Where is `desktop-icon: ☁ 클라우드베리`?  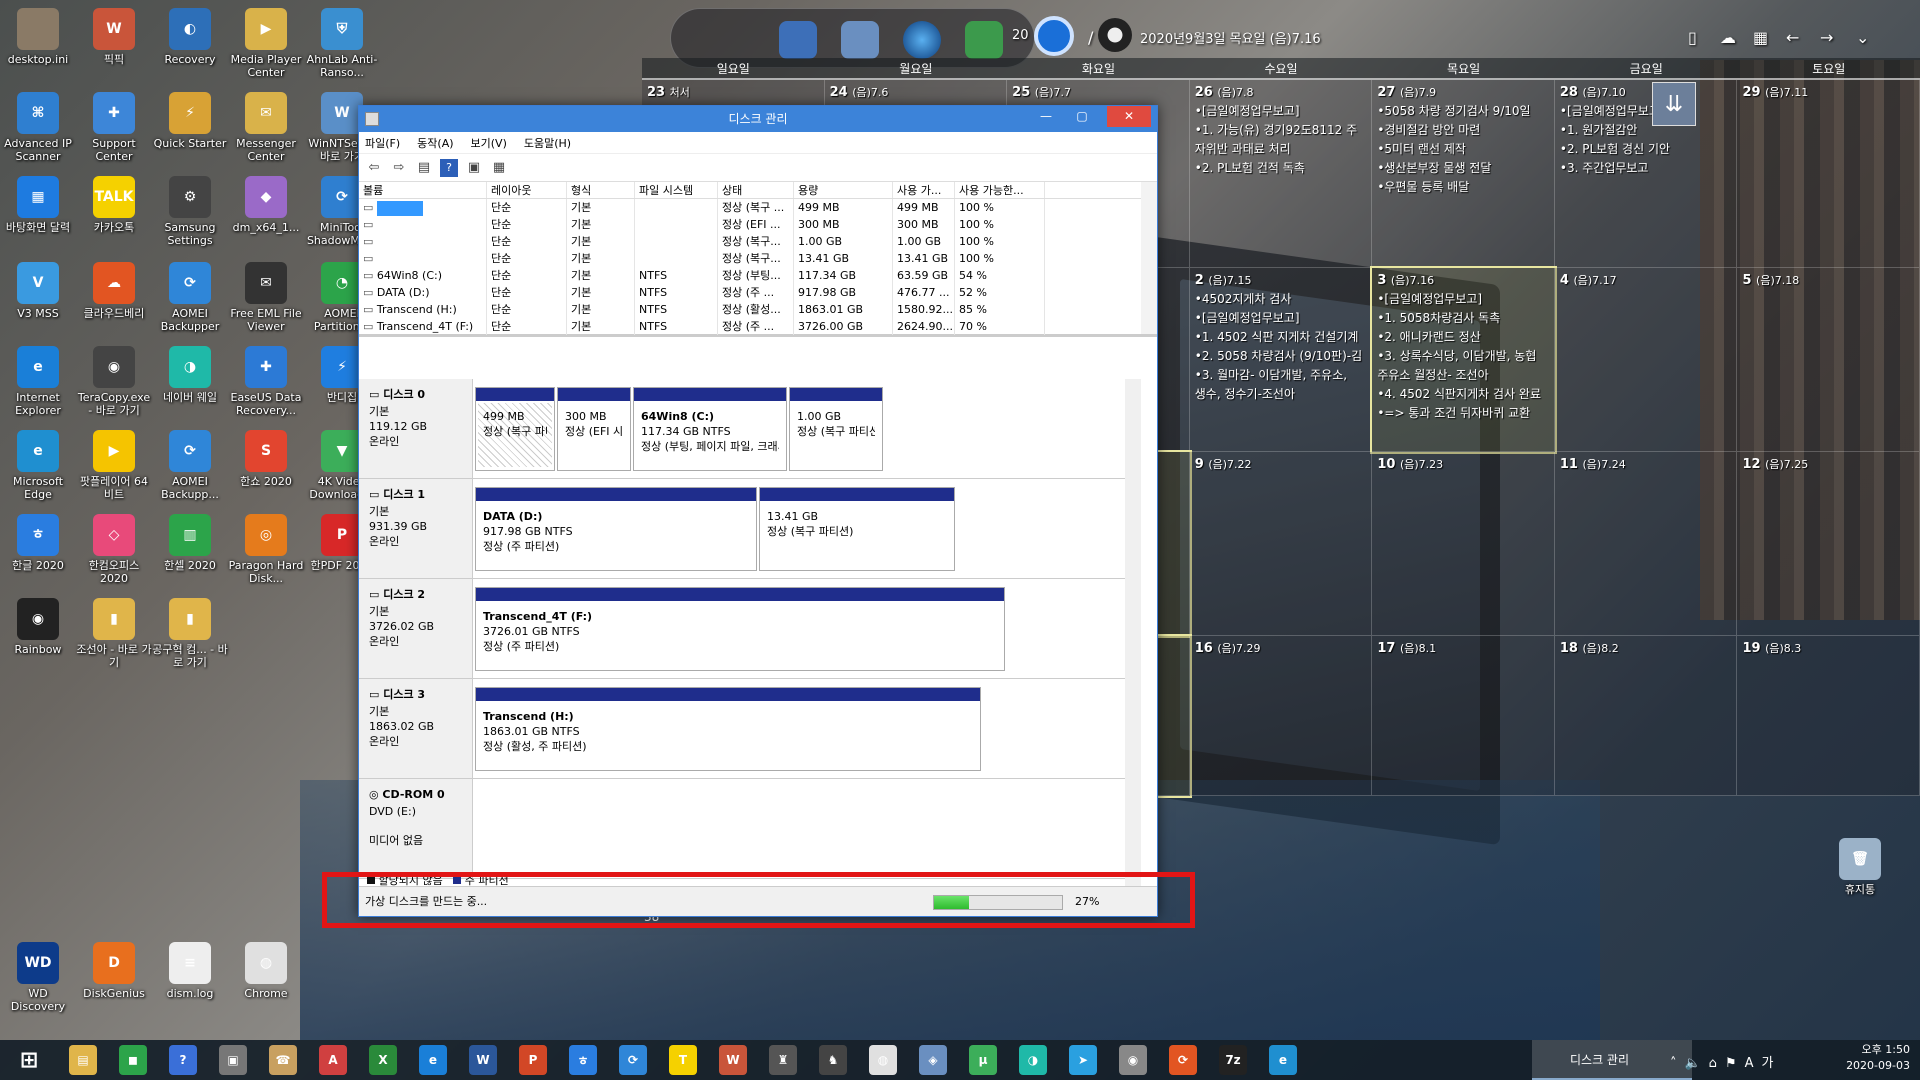 desktop-icon: ☁ 클라우드베리 is located at coordinates (114, 291).